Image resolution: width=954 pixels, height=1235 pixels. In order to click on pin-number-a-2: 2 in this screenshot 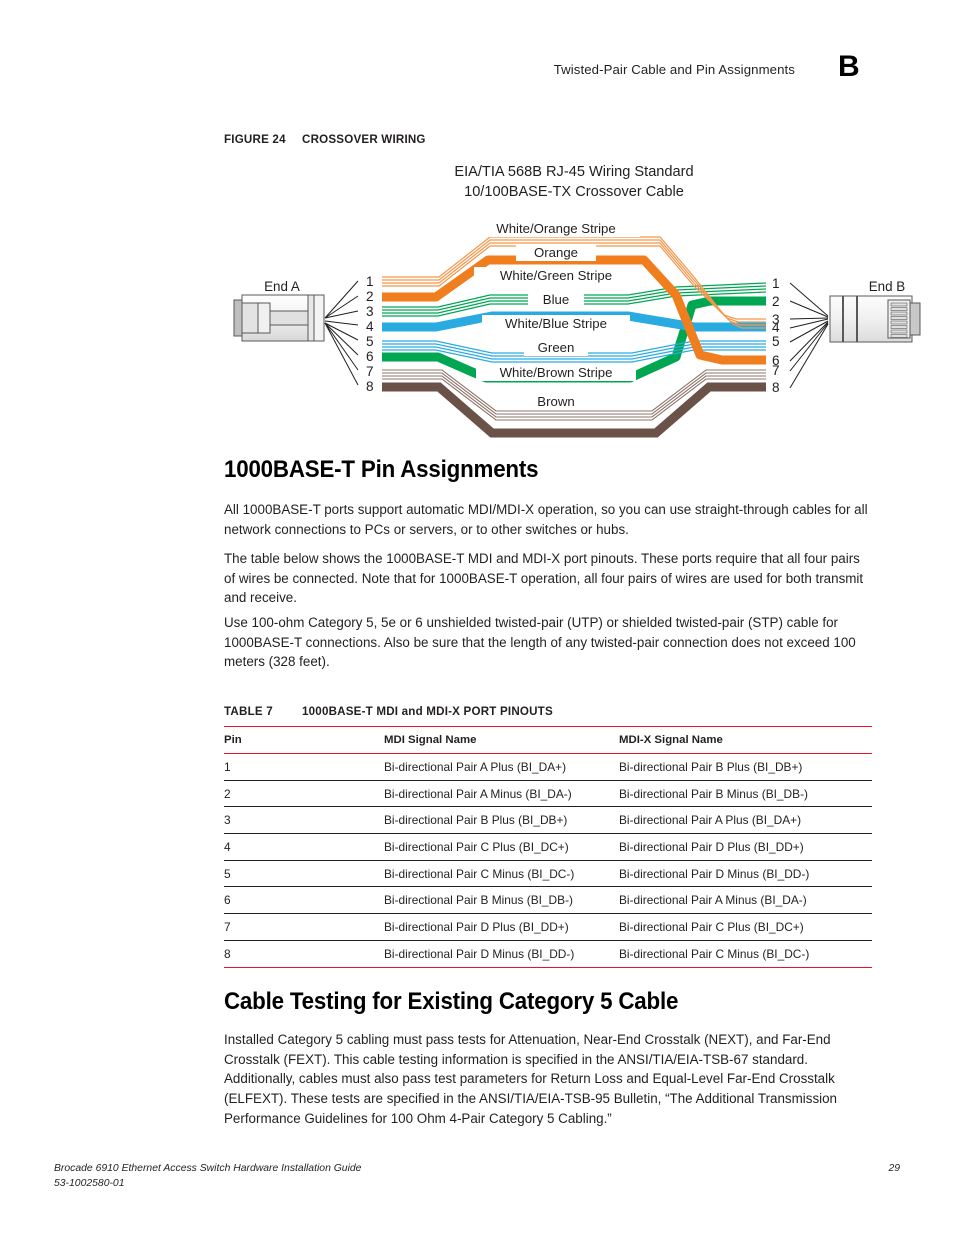, I will do `click(370, 296)`.